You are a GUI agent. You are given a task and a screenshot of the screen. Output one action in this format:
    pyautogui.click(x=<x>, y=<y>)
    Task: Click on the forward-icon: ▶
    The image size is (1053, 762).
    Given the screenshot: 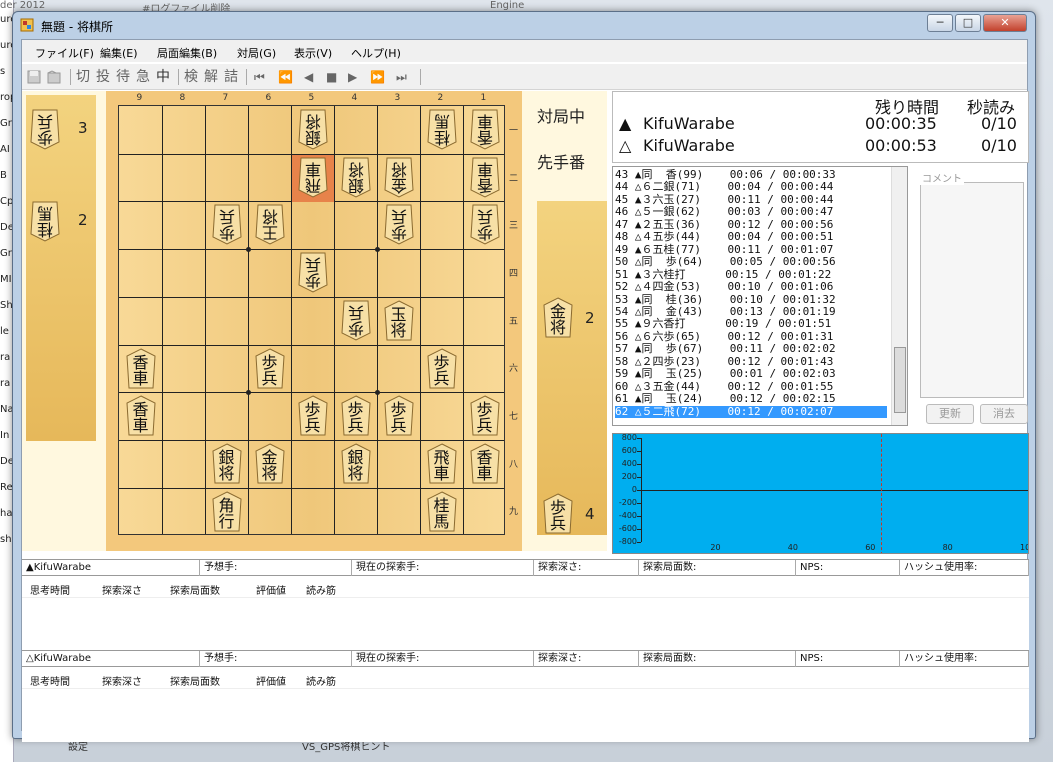 What is the action you would take?
    pyautogui.click(x=352, y=77)
    